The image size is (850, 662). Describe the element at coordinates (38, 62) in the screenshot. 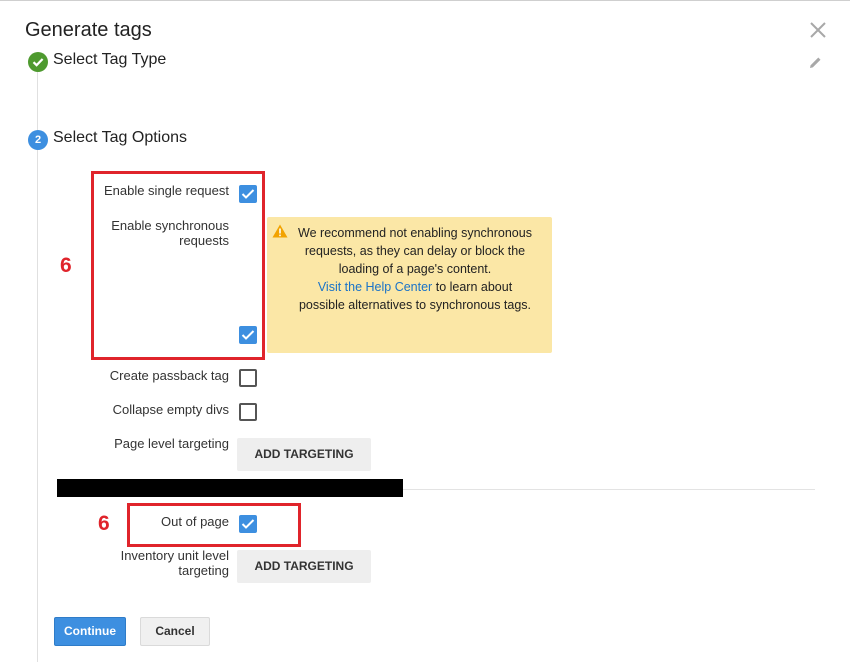

I see `step1-complete-icon` at that location.